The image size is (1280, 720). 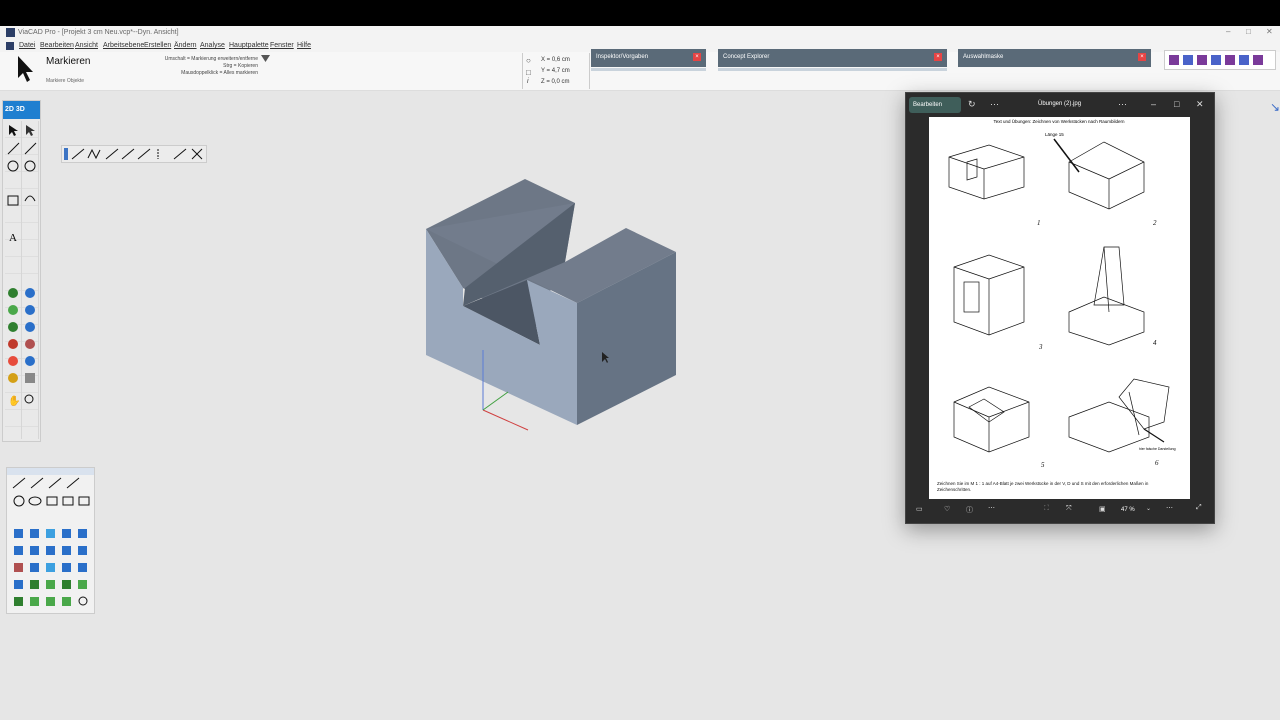 What do you see at coordinates (21, 110) in the screenshot?
I see `mode-2d3d-header: 2D 3D` at bounding box center [21, 110].